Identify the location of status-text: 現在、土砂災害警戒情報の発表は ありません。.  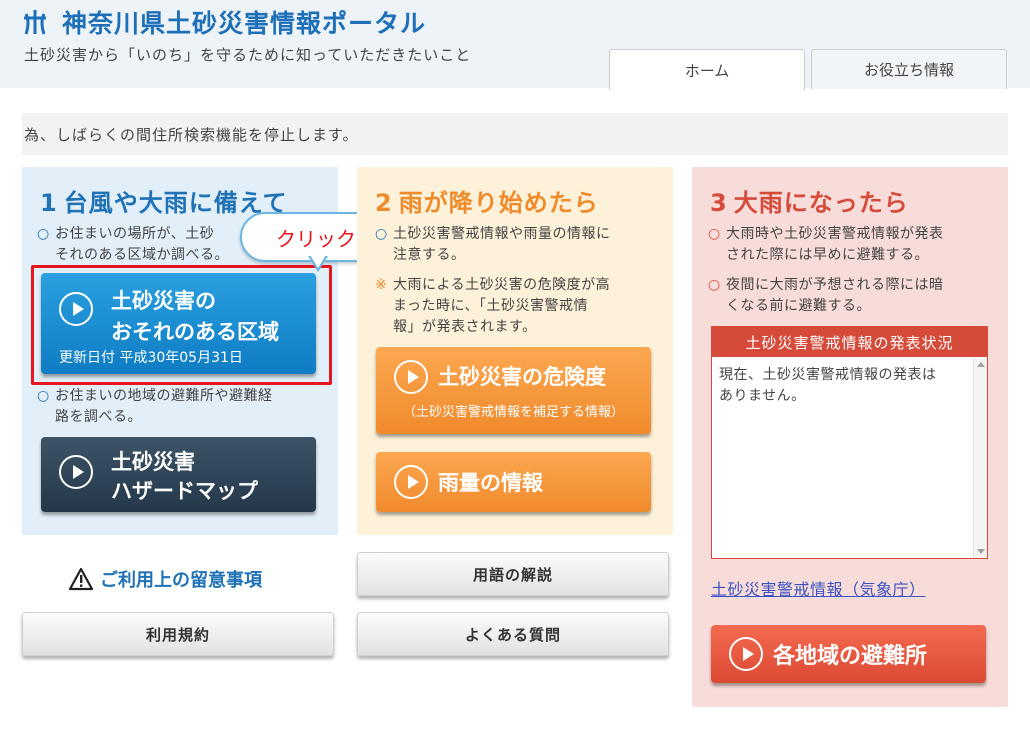
(843, 386).